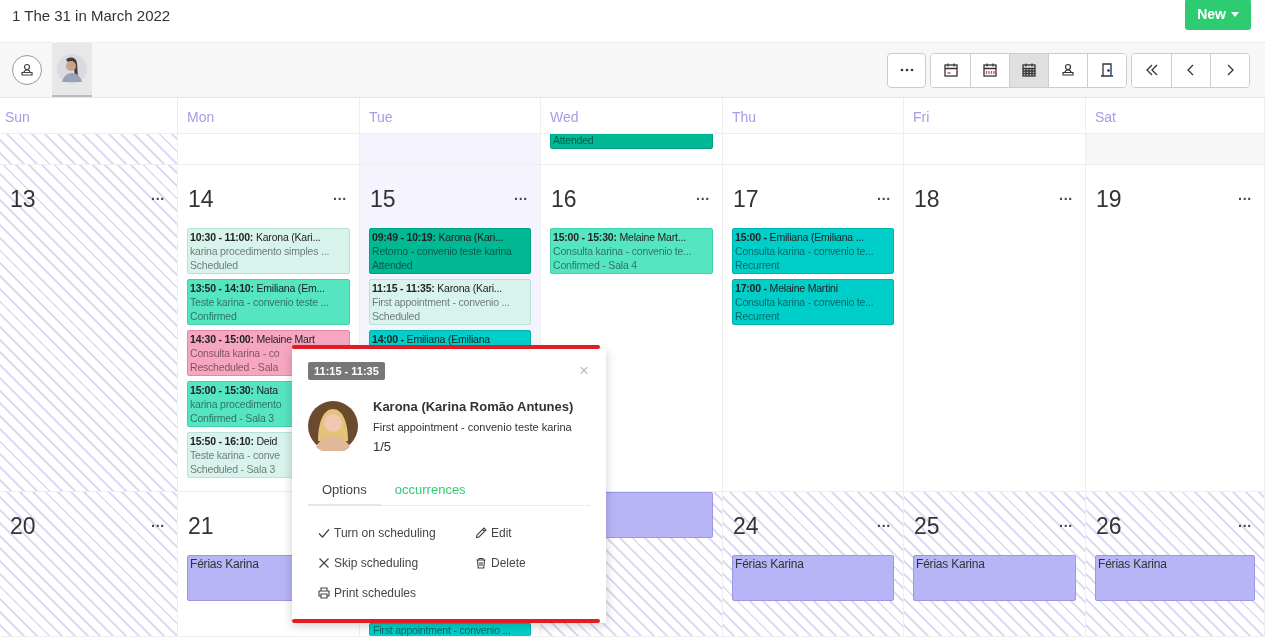 The width and height of the screenshot is (1265, 637). Describe the element at coordinates (1229, 70) in the screenshot. I see `next-button` at that location.